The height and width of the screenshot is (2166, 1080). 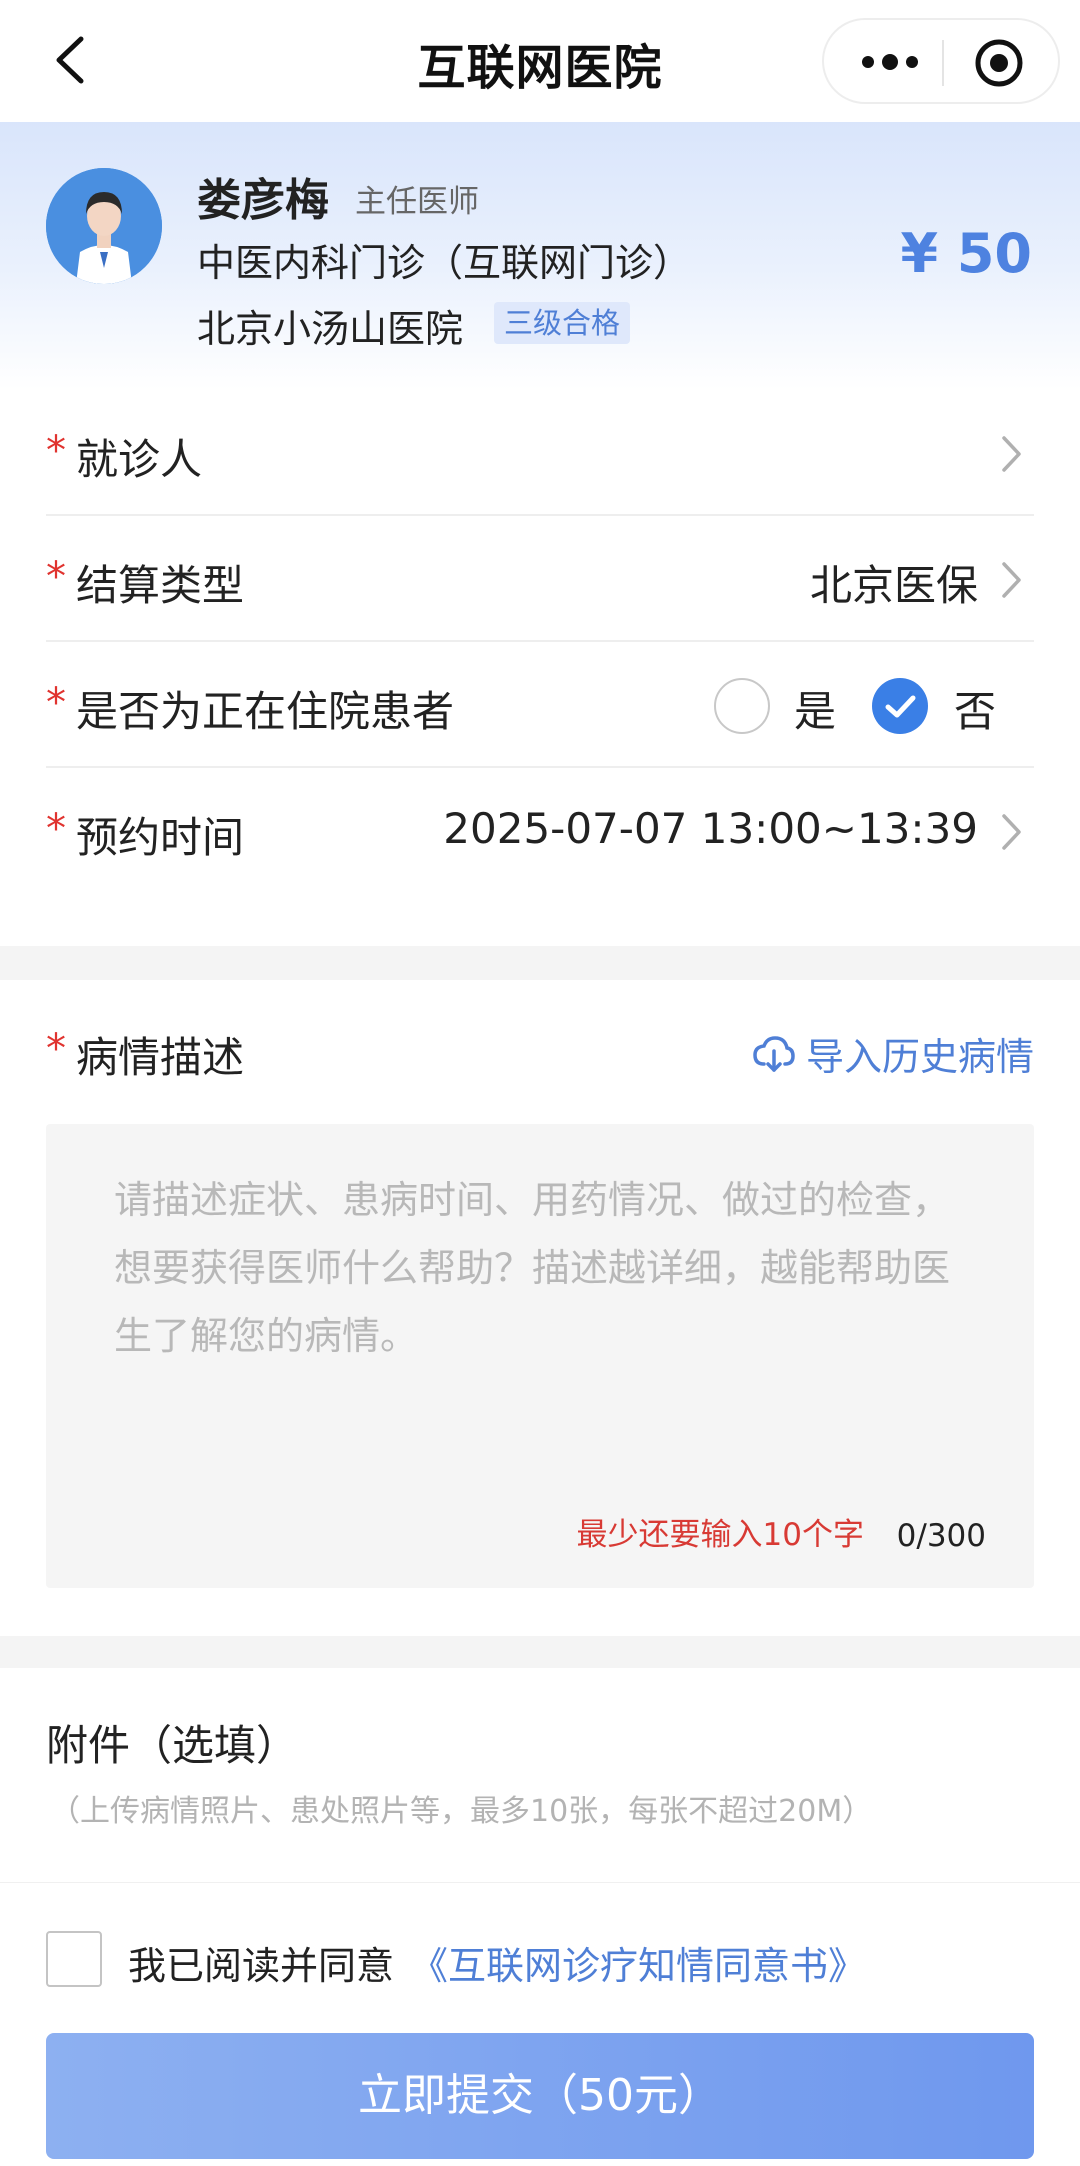 I want to click on min-length-warning: 最少还要输入10个字, so click(x=720, y=1535).